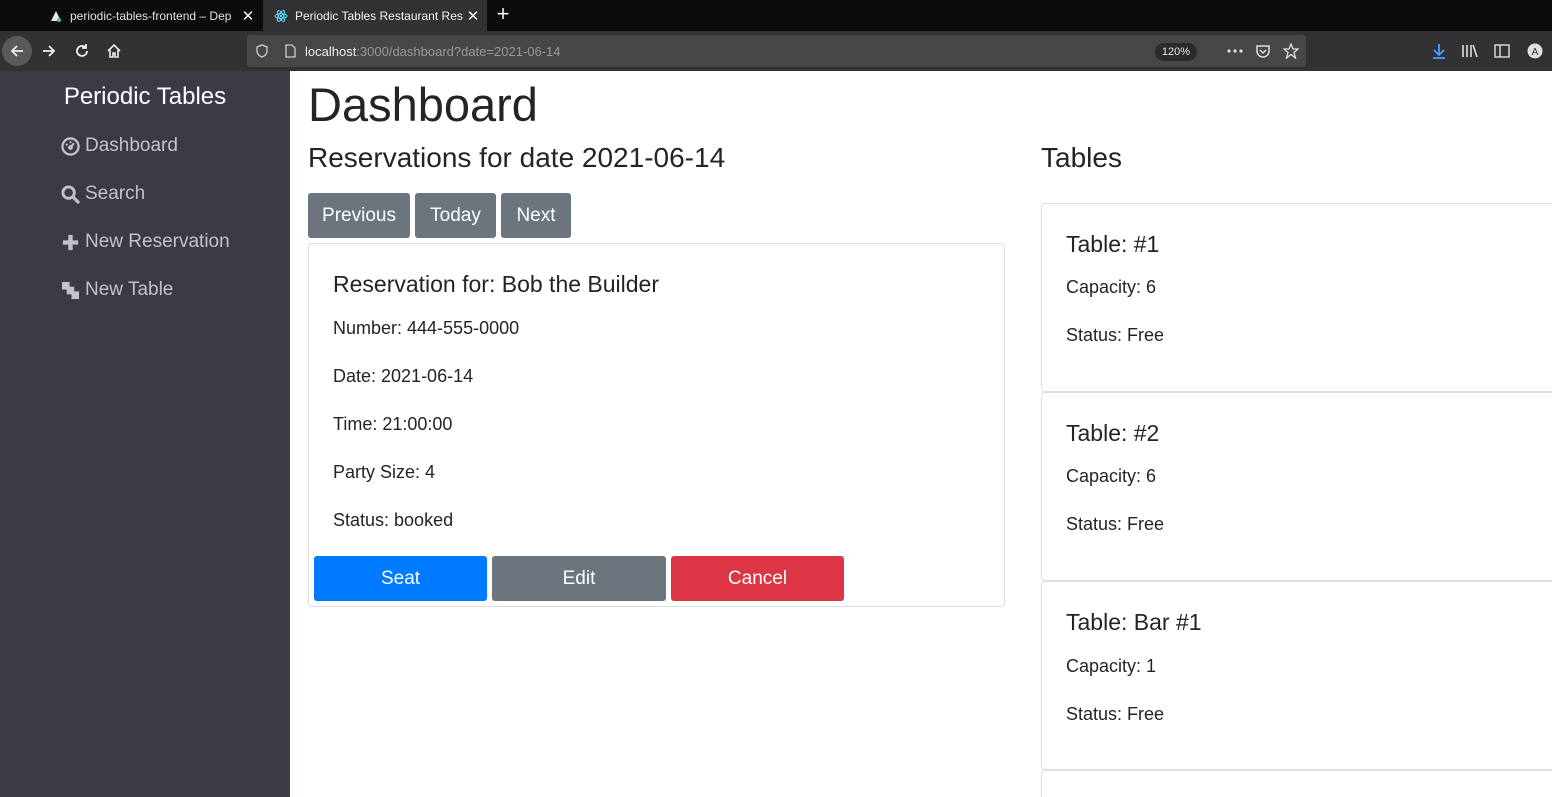  I want to click on react-icon, so click(281, 16).